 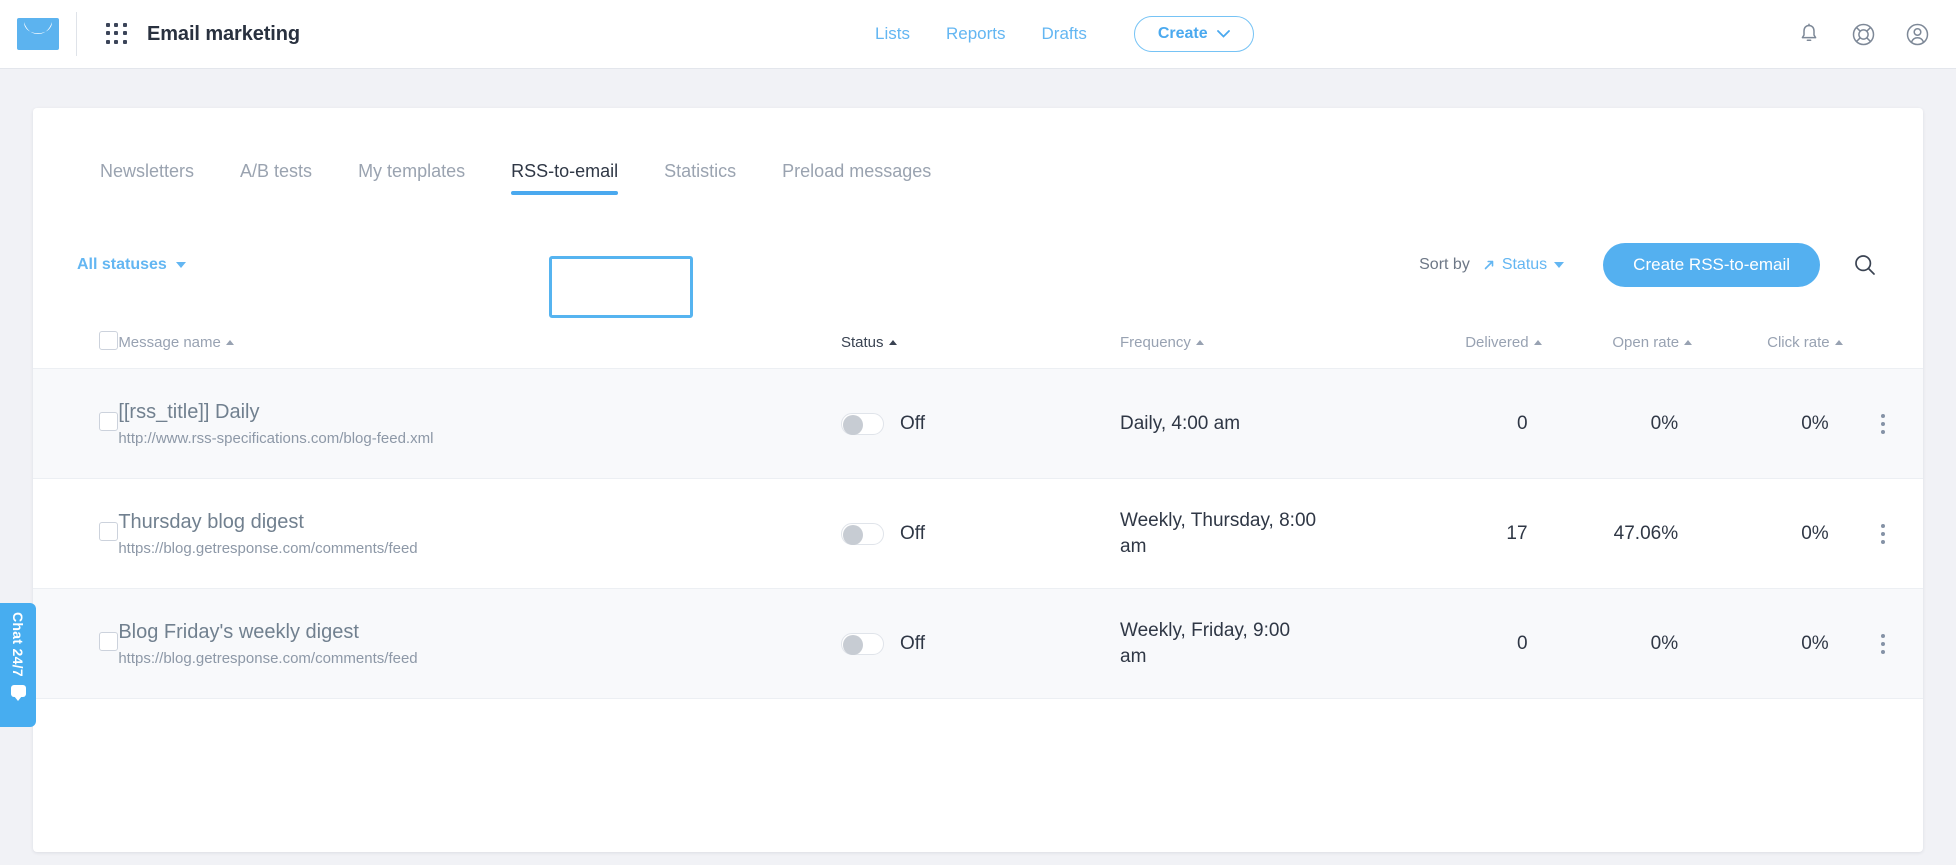 I want to click on grid-apps-icon, so click(x=117, y=34).